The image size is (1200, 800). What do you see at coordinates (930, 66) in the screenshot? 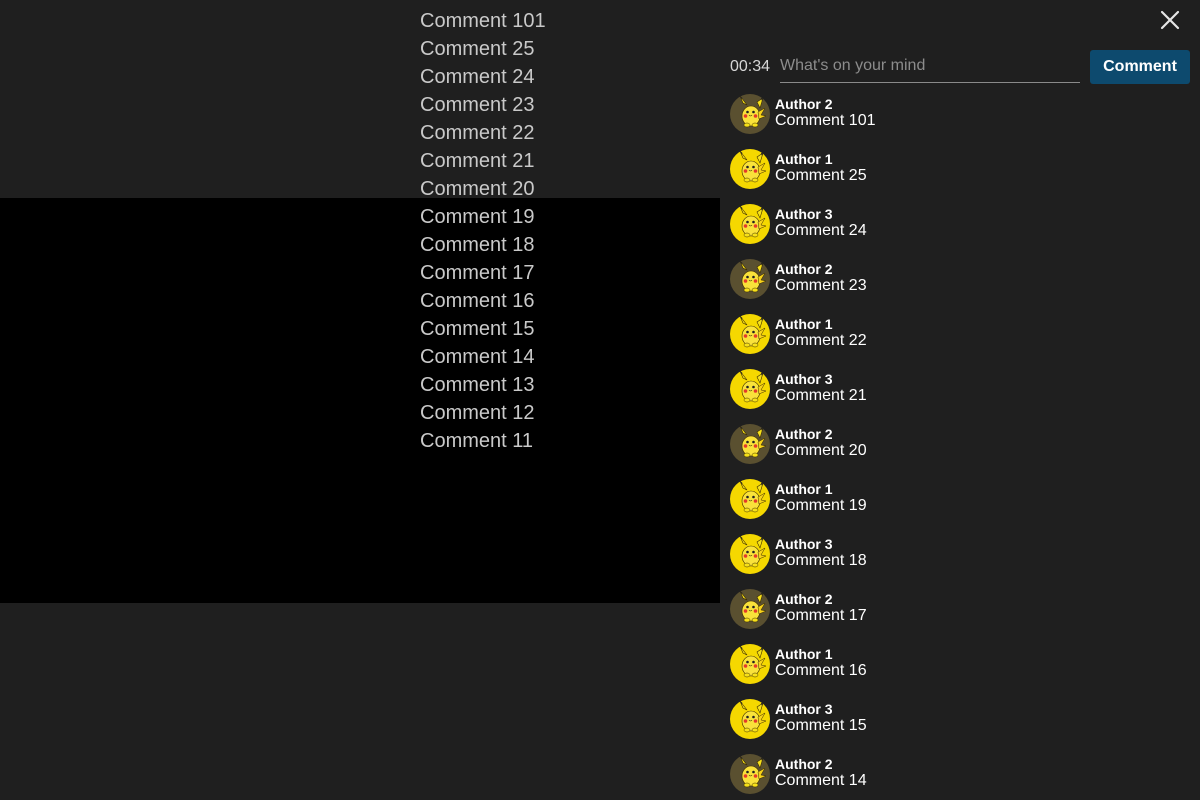
I see `comment-input` at bounding box center [930, 66].